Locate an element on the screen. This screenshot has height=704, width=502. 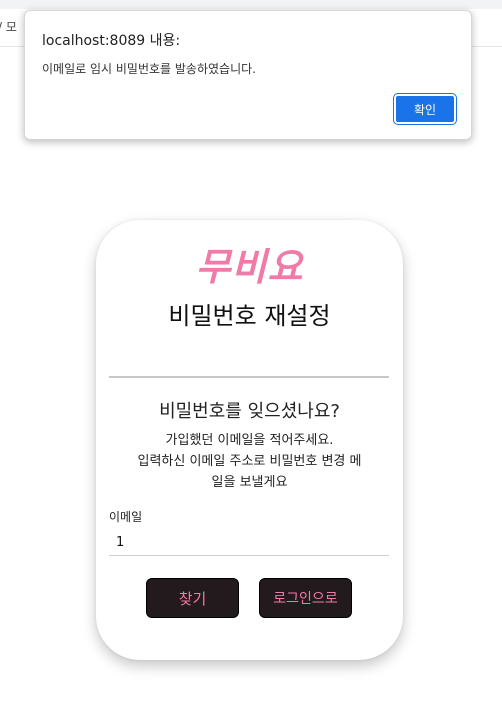
brand-logo: 무비요 is located at coordinates (249, 267).